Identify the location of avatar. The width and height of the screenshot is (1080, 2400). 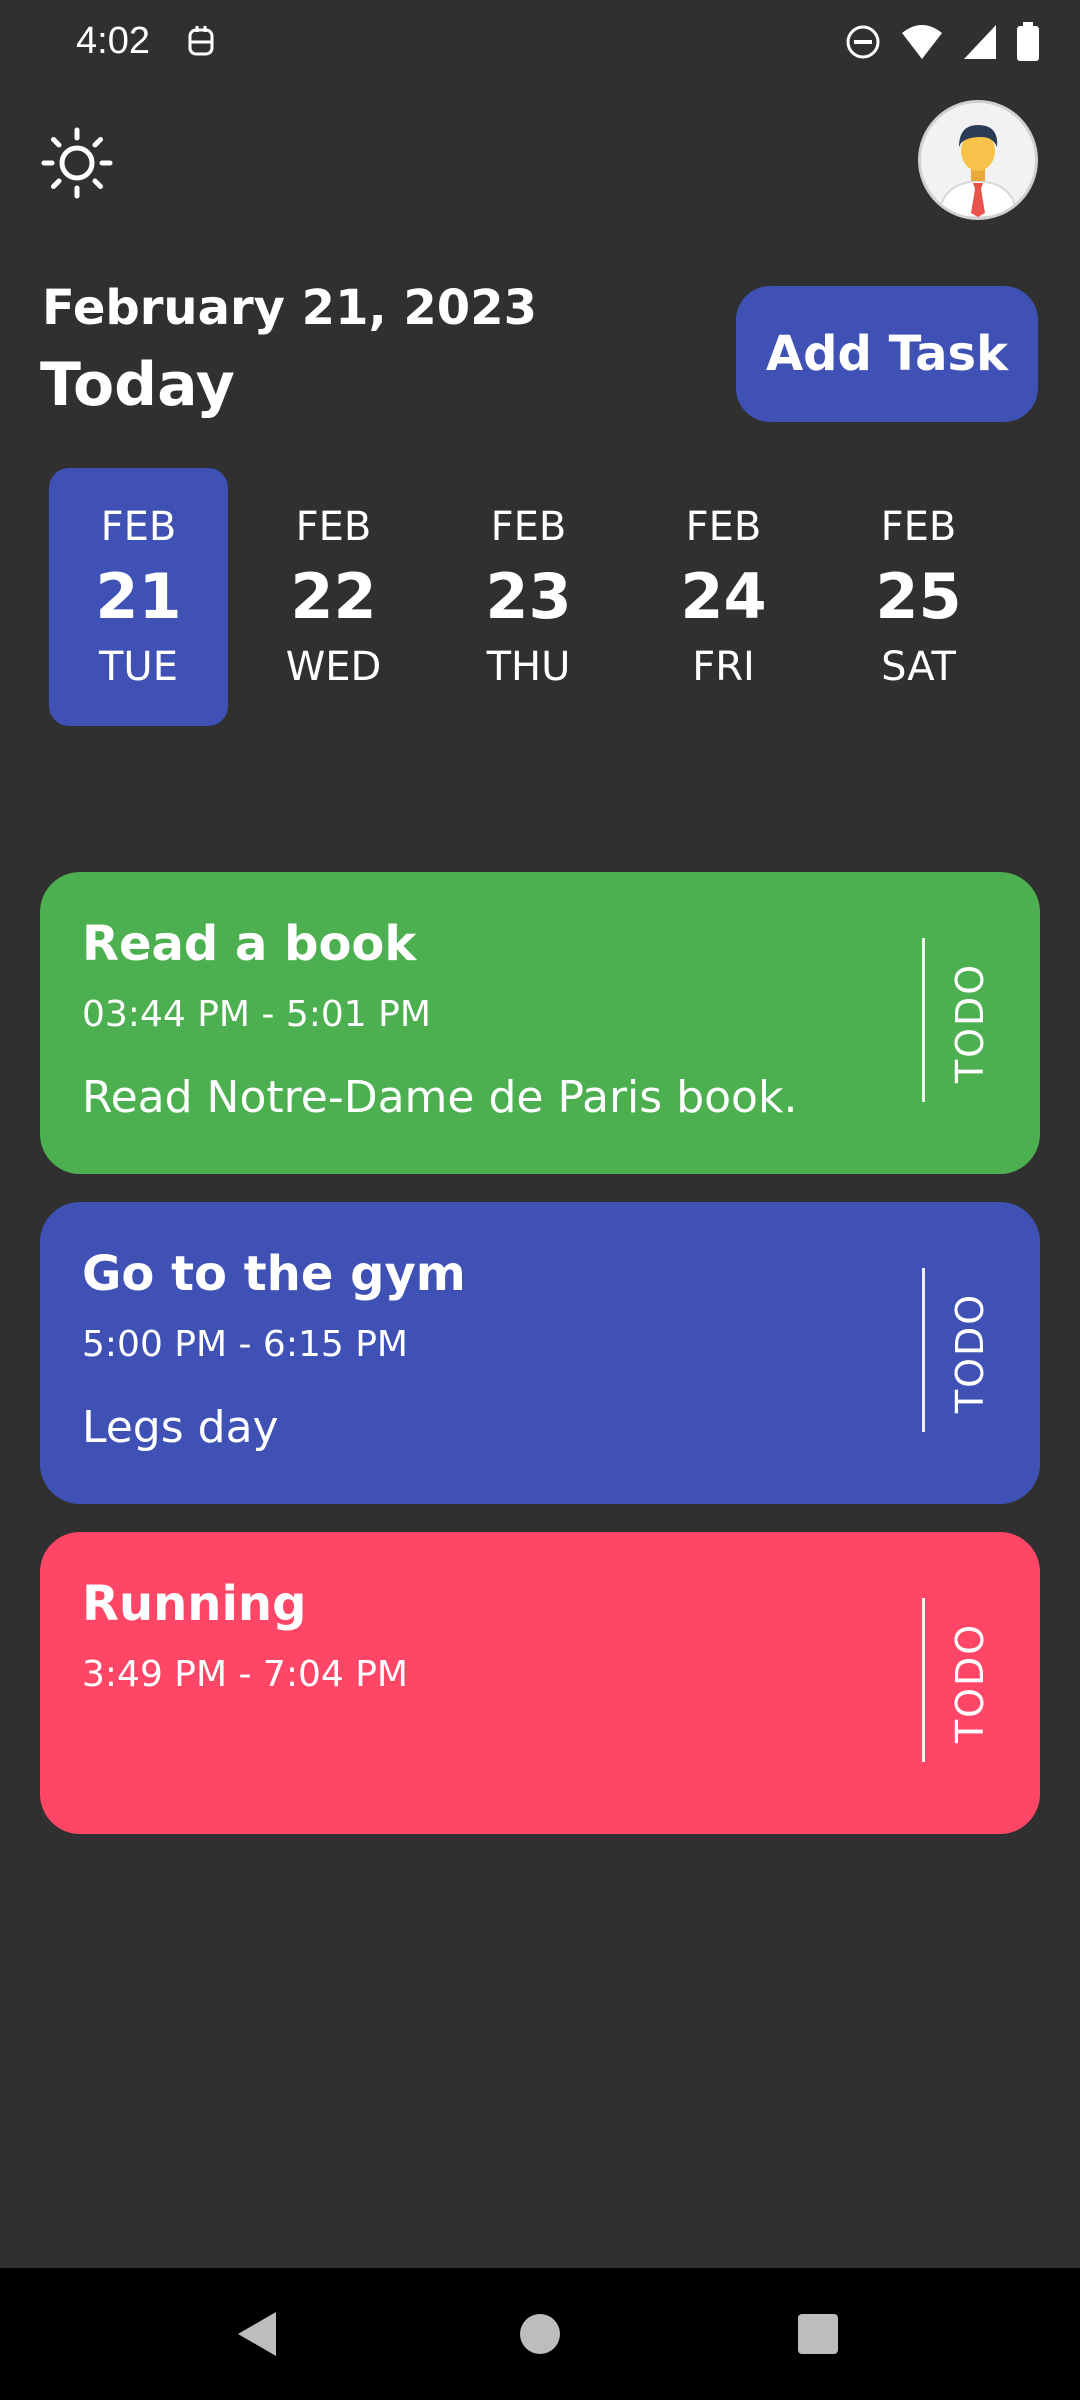
(978, 160).